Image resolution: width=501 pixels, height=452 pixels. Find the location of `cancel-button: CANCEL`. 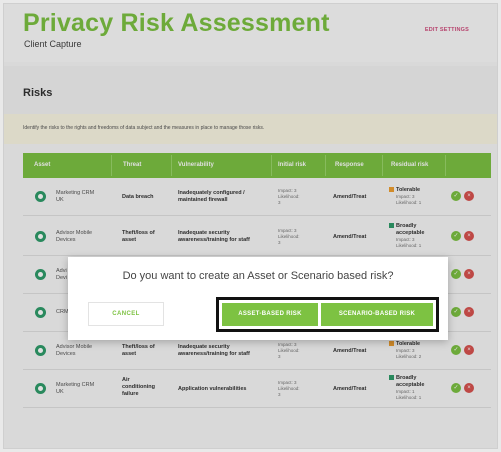

cancel-button: CANCEL is located at coordinates (126, 314).